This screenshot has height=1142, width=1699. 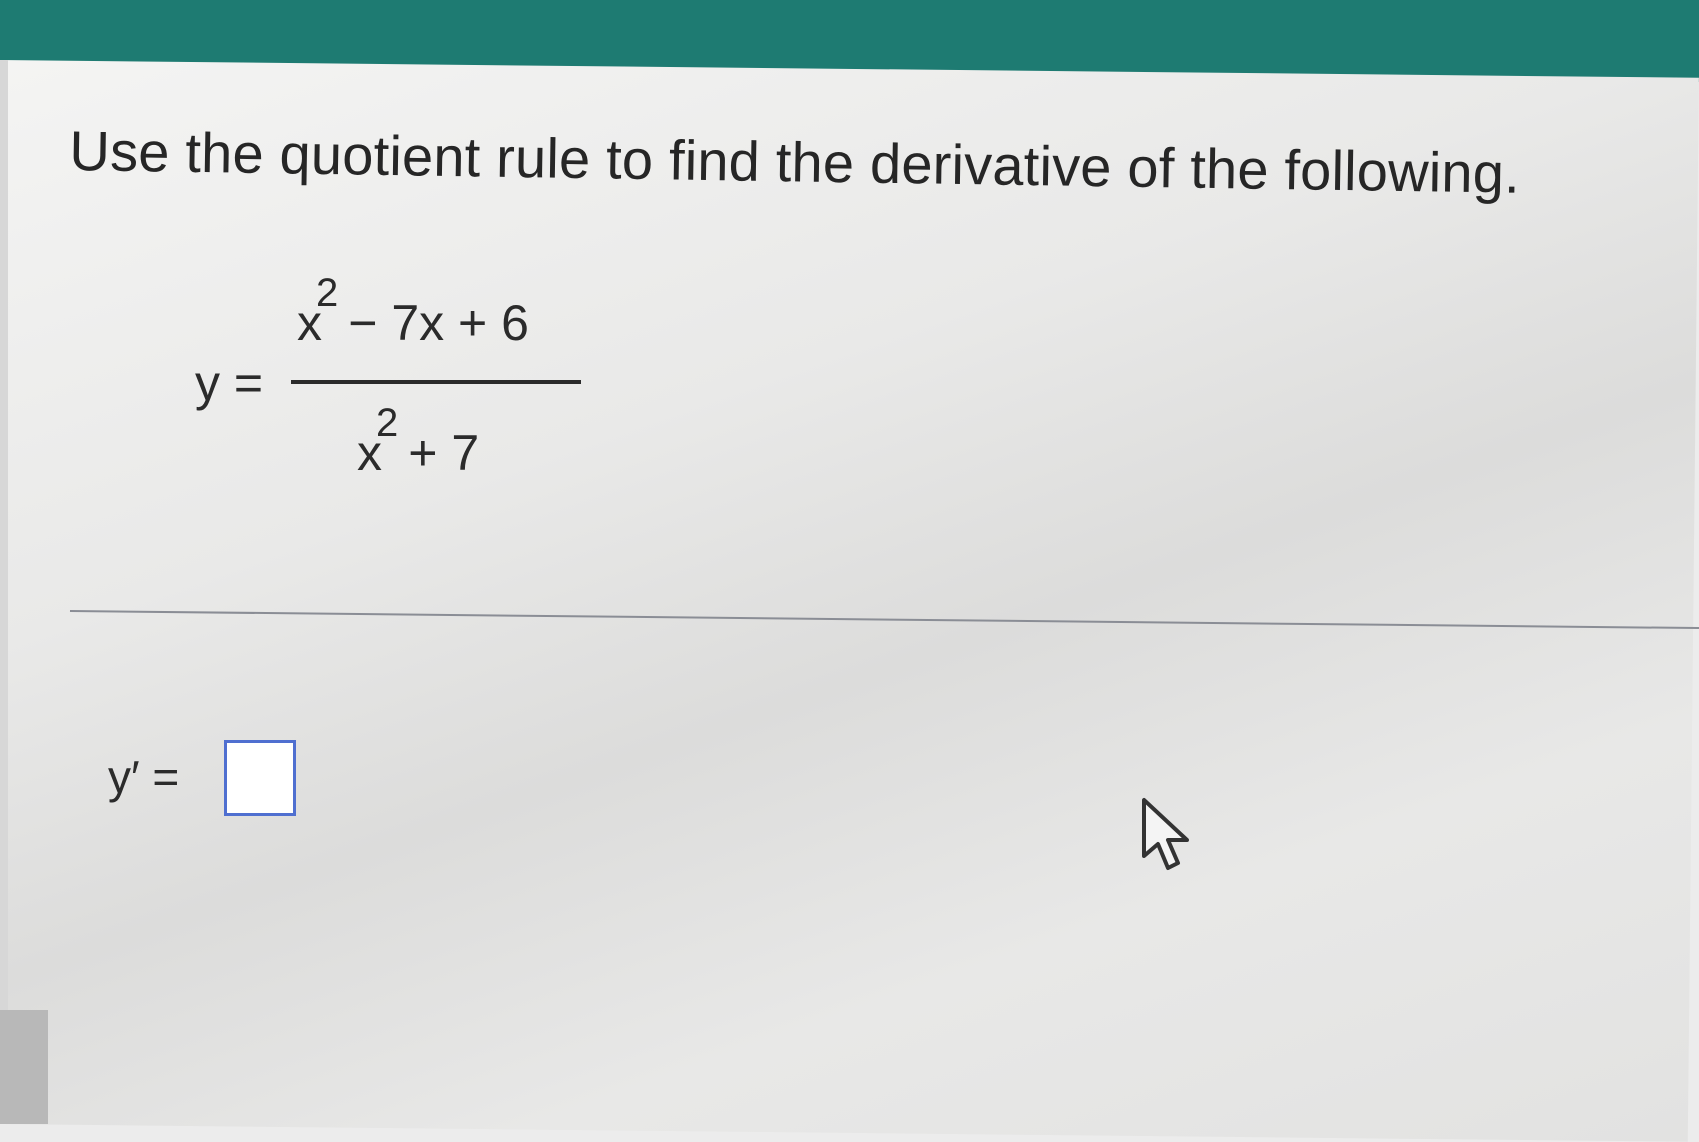 What do you see at coordinates (229, 383) in the screenshot?
I see `equation-lhs: y =` at bounding box center [229, 383].